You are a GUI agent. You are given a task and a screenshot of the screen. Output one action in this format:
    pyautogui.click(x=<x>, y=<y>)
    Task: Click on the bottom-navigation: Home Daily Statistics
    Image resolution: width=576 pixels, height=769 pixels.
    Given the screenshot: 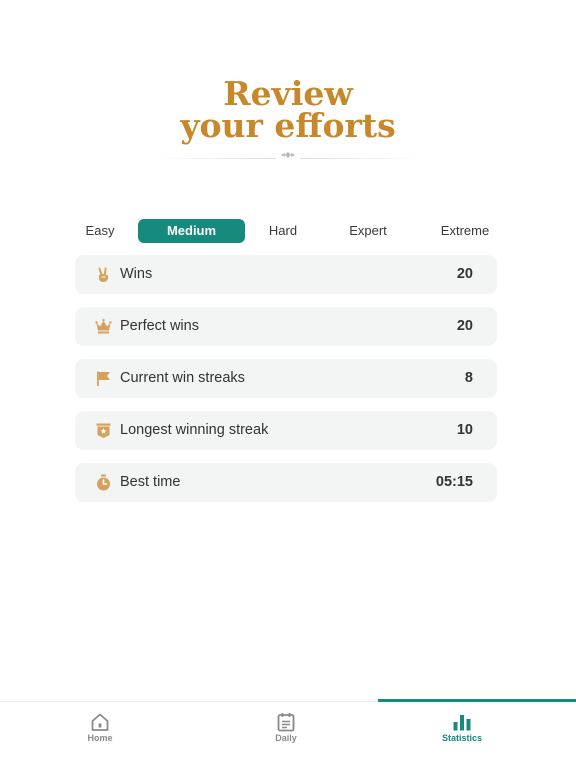 What is the action you would take?
    pyautogui.click(x=288, y=734)
    